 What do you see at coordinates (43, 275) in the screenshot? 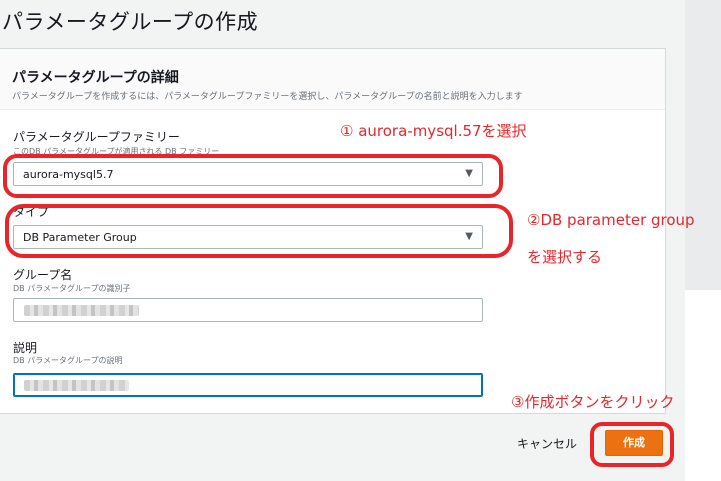
I see `group-name-label: グループ名` at bounding box center [43, 275].